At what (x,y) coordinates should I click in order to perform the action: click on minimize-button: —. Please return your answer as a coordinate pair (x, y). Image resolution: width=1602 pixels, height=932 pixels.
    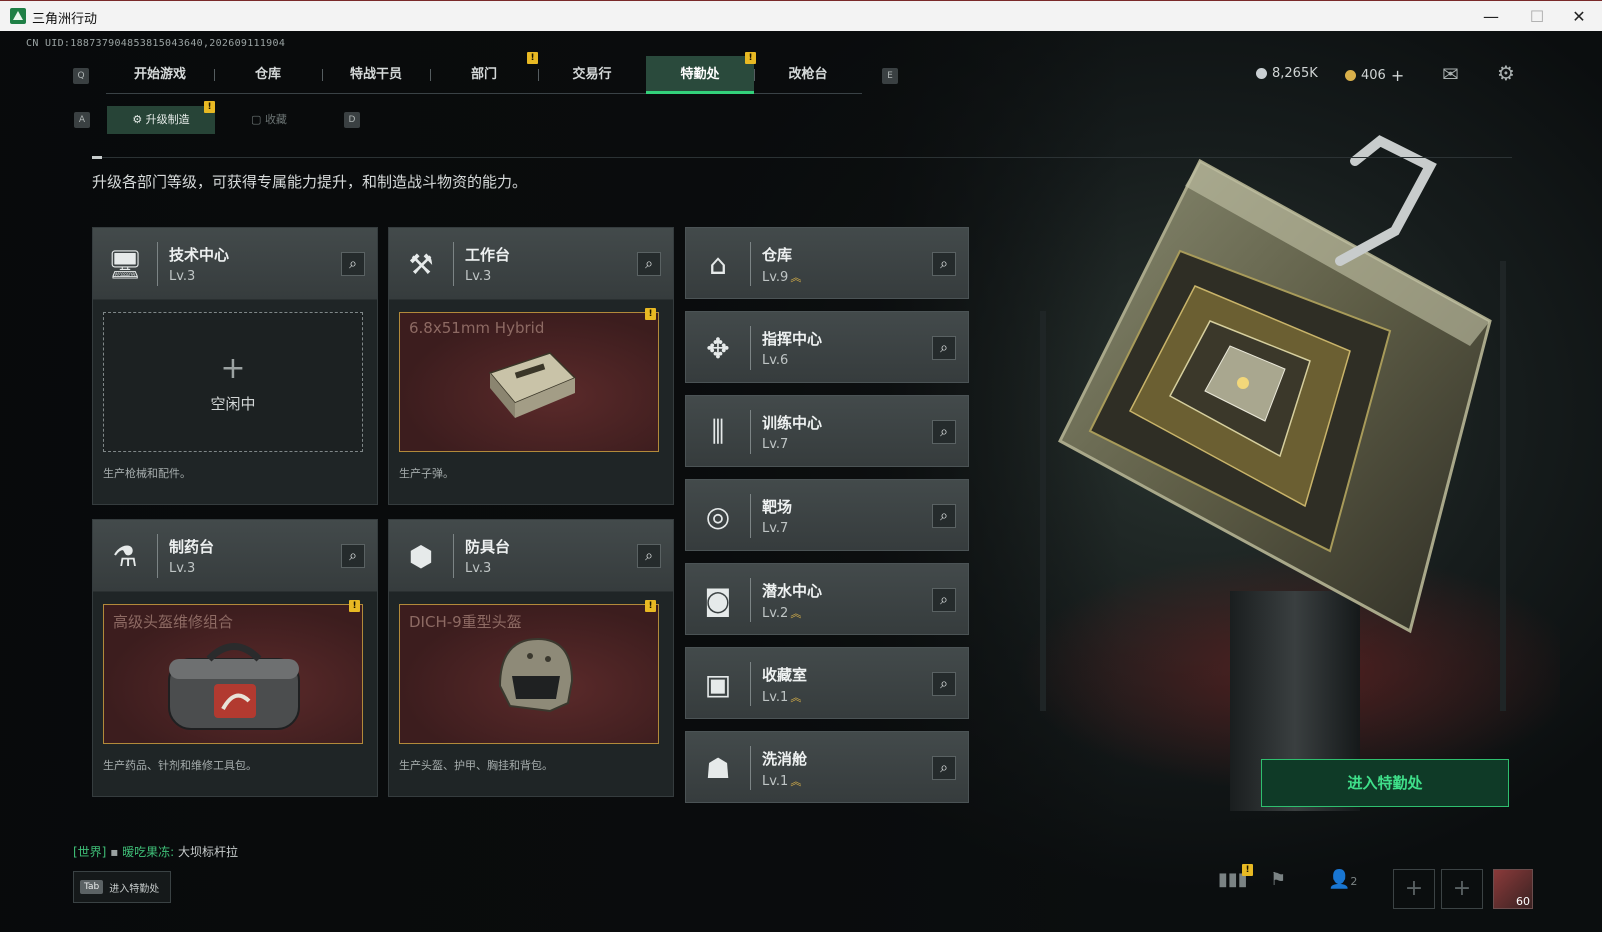
    Looking at the image, I should click on (1491, 16).